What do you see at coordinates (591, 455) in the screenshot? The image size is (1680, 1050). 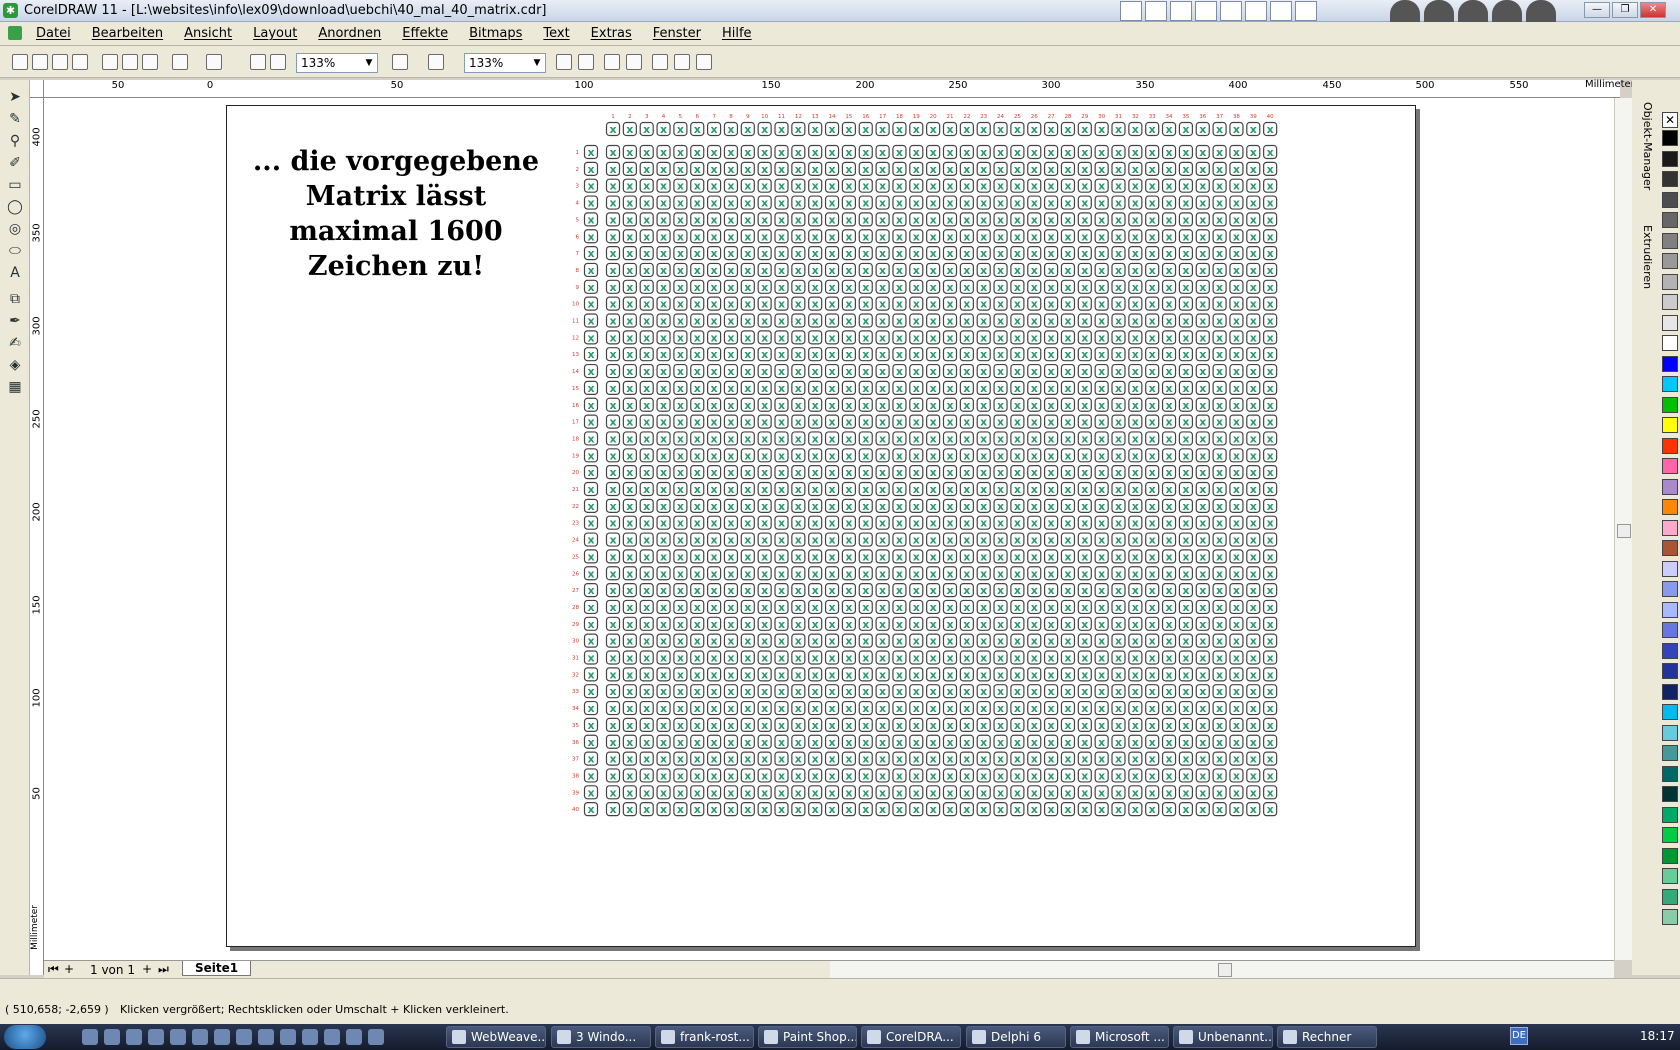 I see `row-header-cell: x` at bounding box center [591, 455].